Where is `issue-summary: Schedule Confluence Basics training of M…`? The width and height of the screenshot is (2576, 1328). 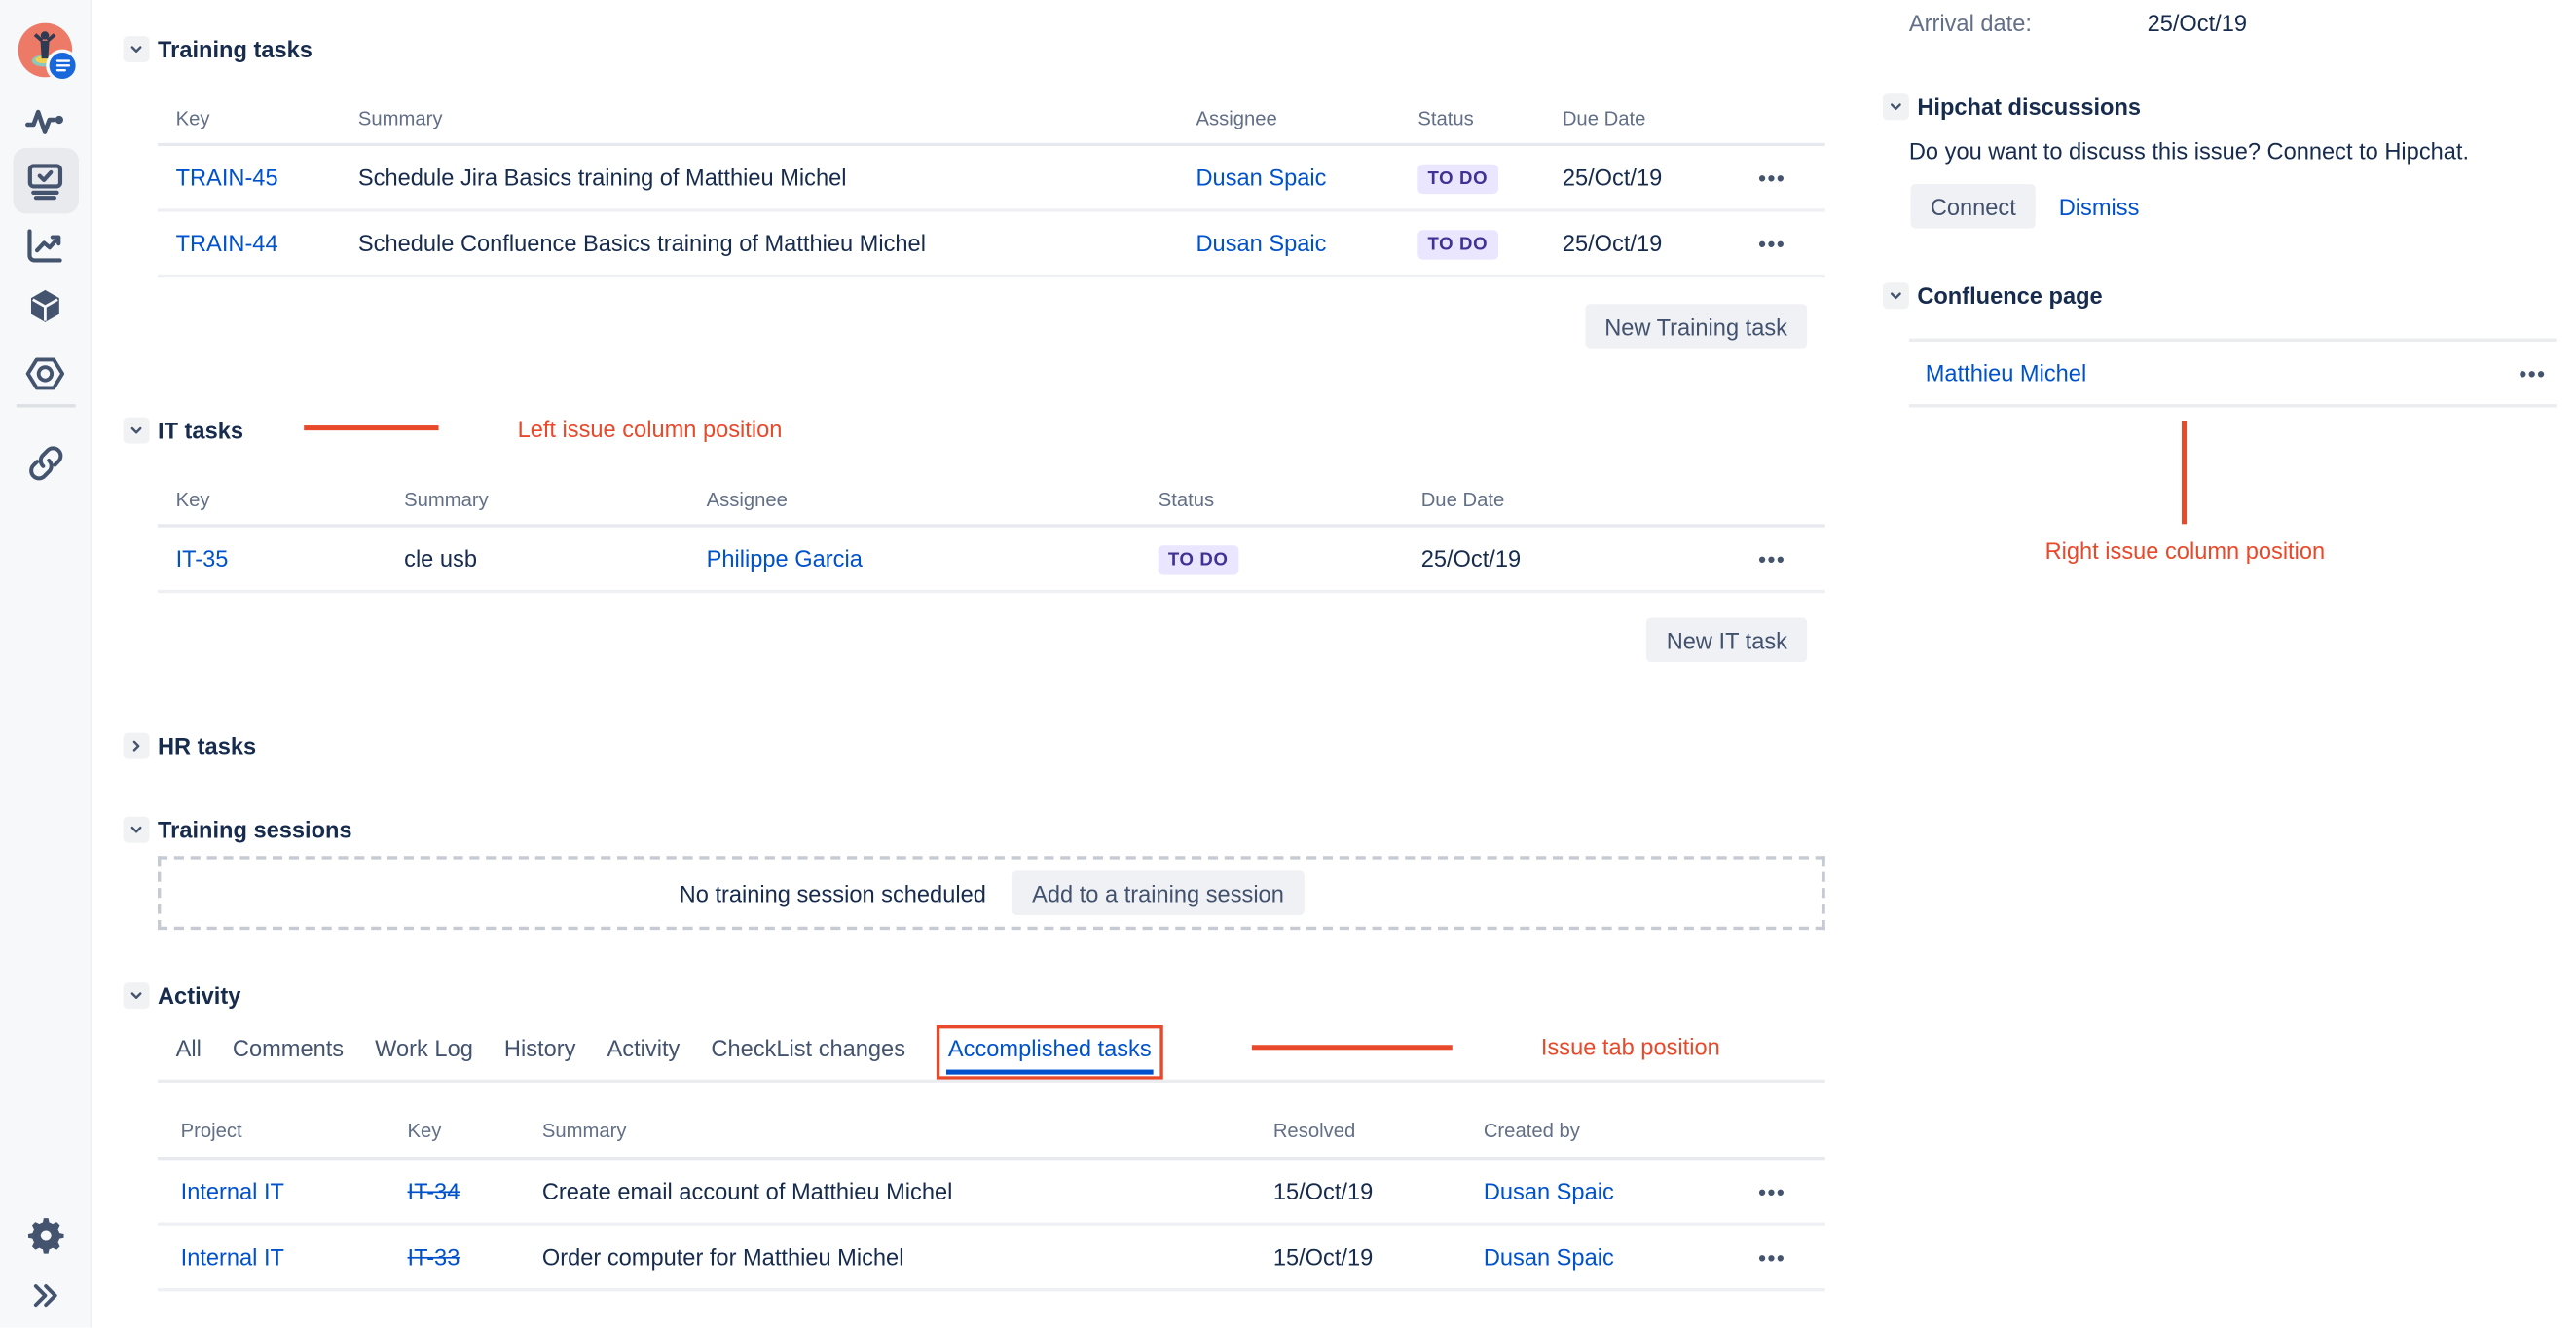 issue-summary: Schedule Confluence Basics training of M… is located at coordinates (641, 243).